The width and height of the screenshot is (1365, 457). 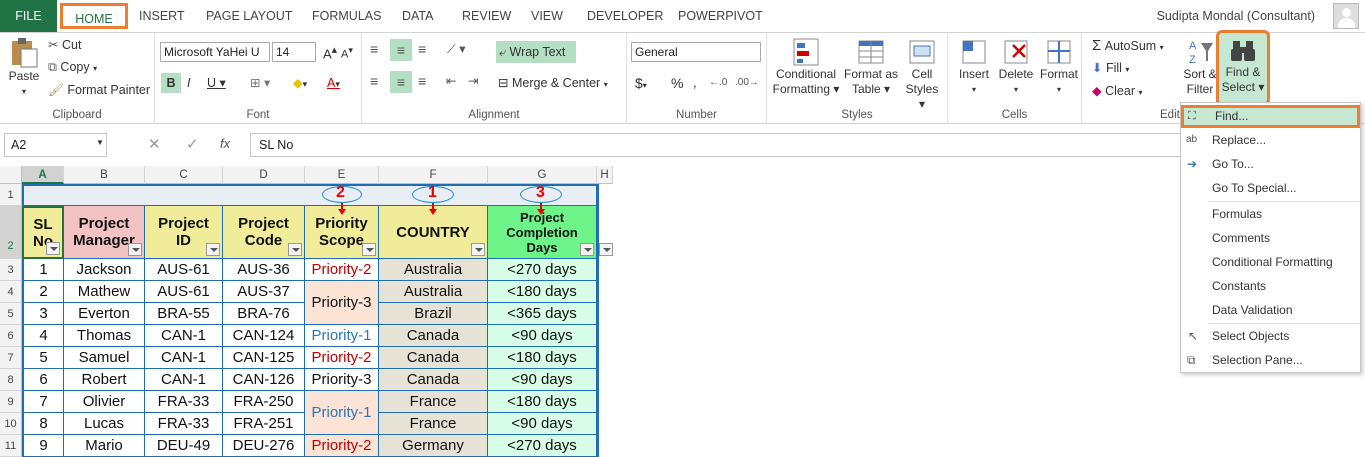 I want to click on bold-button: B, so click(x=171, y=83).